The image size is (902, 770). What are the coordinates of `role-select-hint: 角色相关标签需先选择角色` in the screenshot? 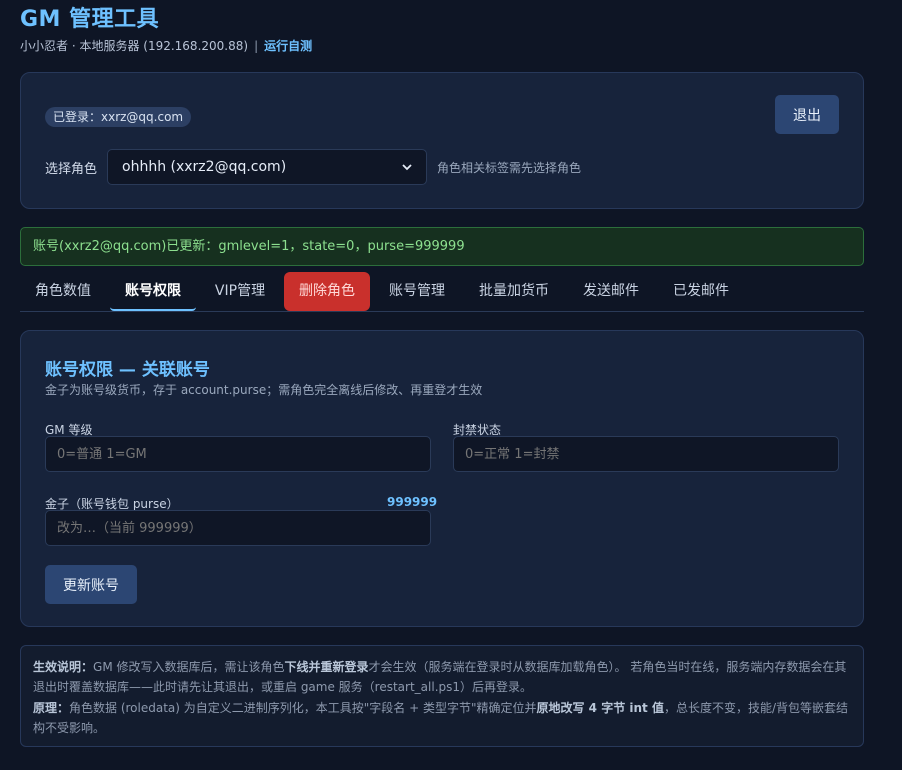 It's located at (509, 167).